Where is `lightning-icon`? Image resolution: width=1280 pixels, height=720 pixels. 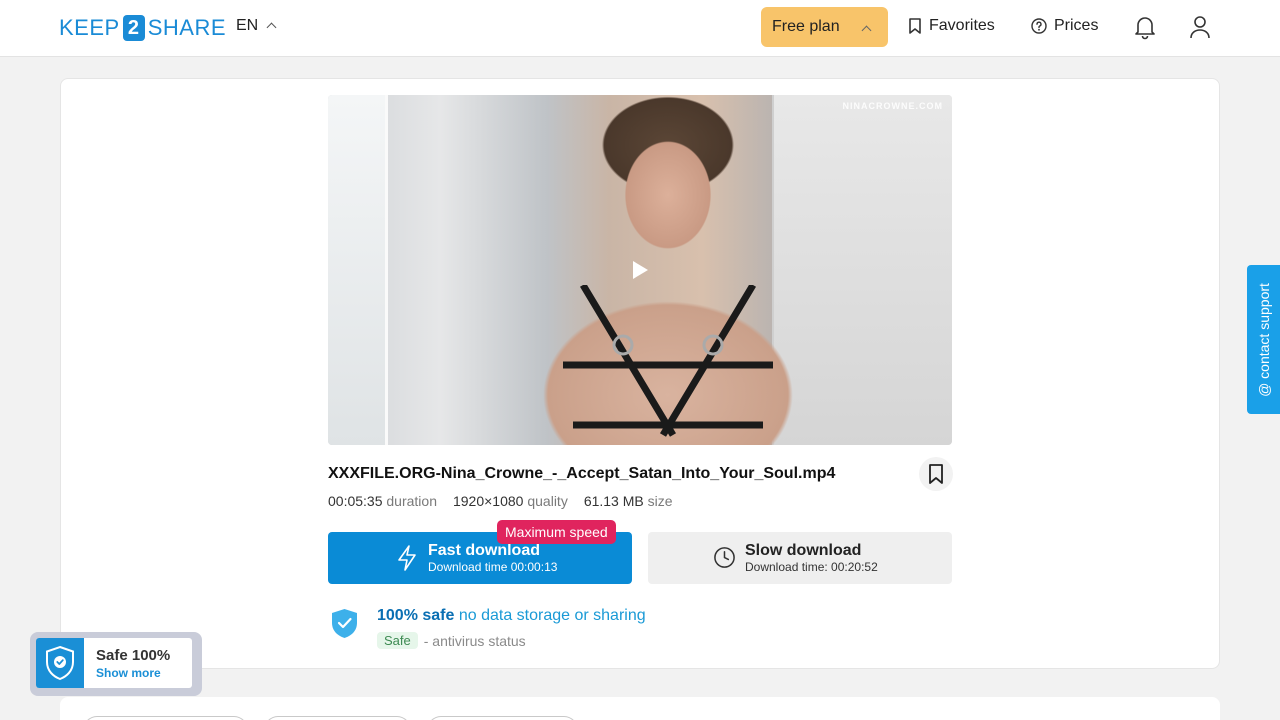 lightning-icon is located at coordinates (407, 558).